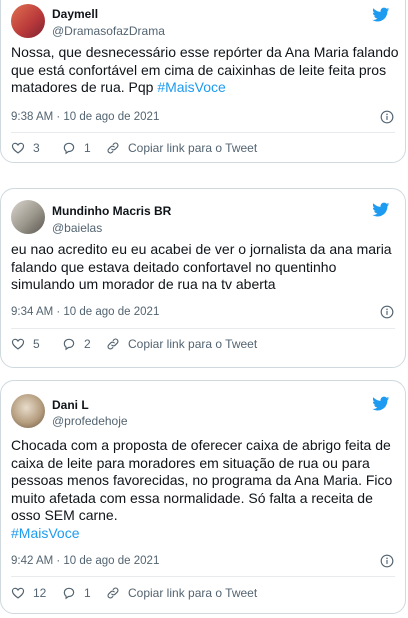 This screenshot has width=408, height=618. Describe the element at coordinates (70, 405) in the screenshot. I see `display-name: Dani L` at that location.